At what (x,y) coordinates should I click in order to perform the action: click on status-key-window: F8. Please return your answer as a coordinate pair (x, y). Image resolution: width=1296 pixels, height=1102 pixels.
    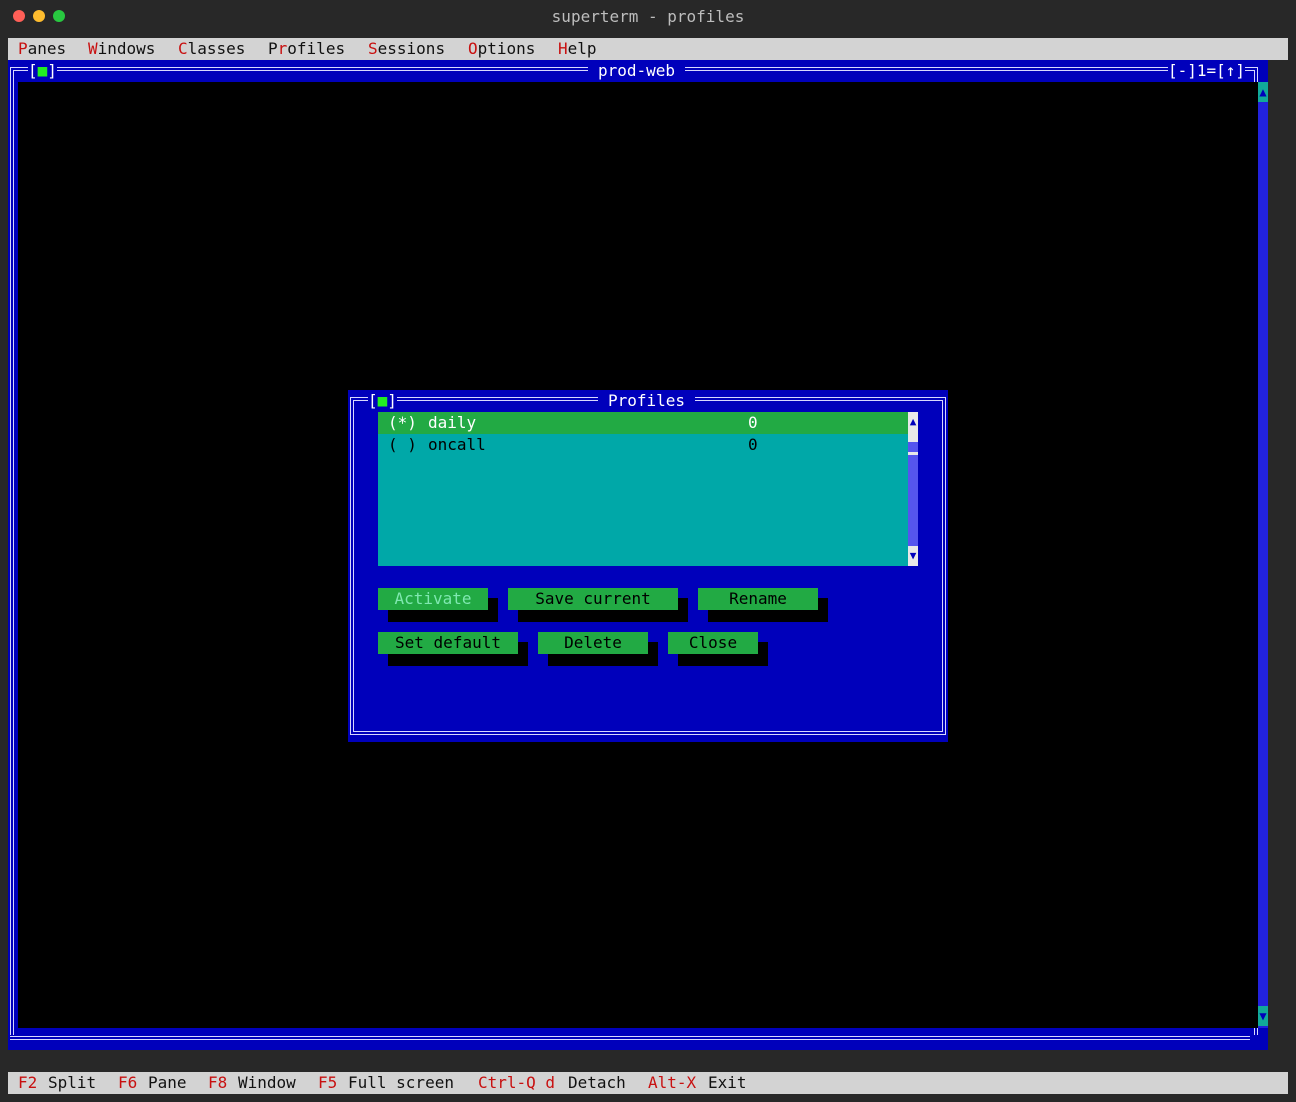
    Looking at the image, I should click on (217, 1083).